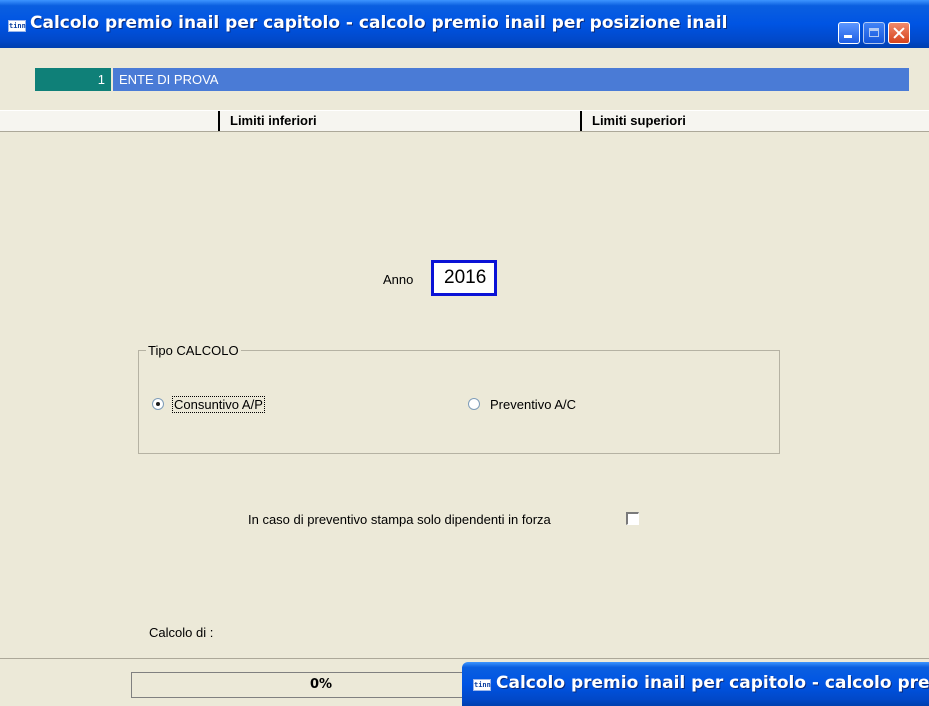 This screenshot has width=929, height=706. What do you see at coordinates (874, 33) in the screenshot?
I see `maximize-button` at bounding box center [874, 33].